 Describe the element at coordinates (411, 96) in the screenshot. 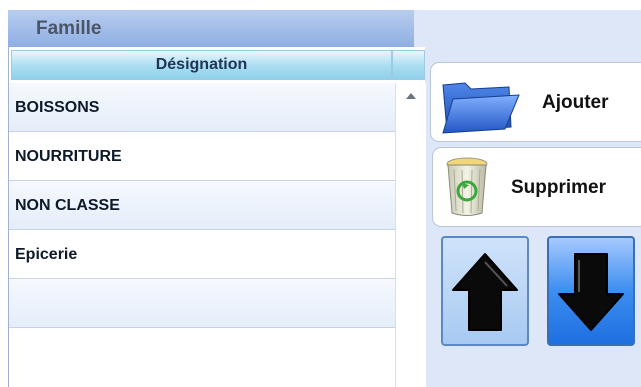

I see `scroll-up-arrow-icon` at that location.